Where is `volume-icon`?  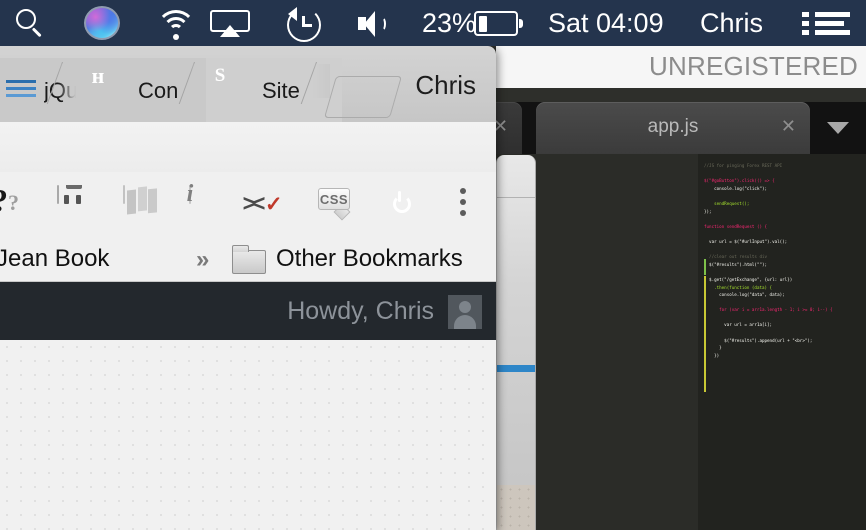 volume-icon is located at coordinates (376, 24).